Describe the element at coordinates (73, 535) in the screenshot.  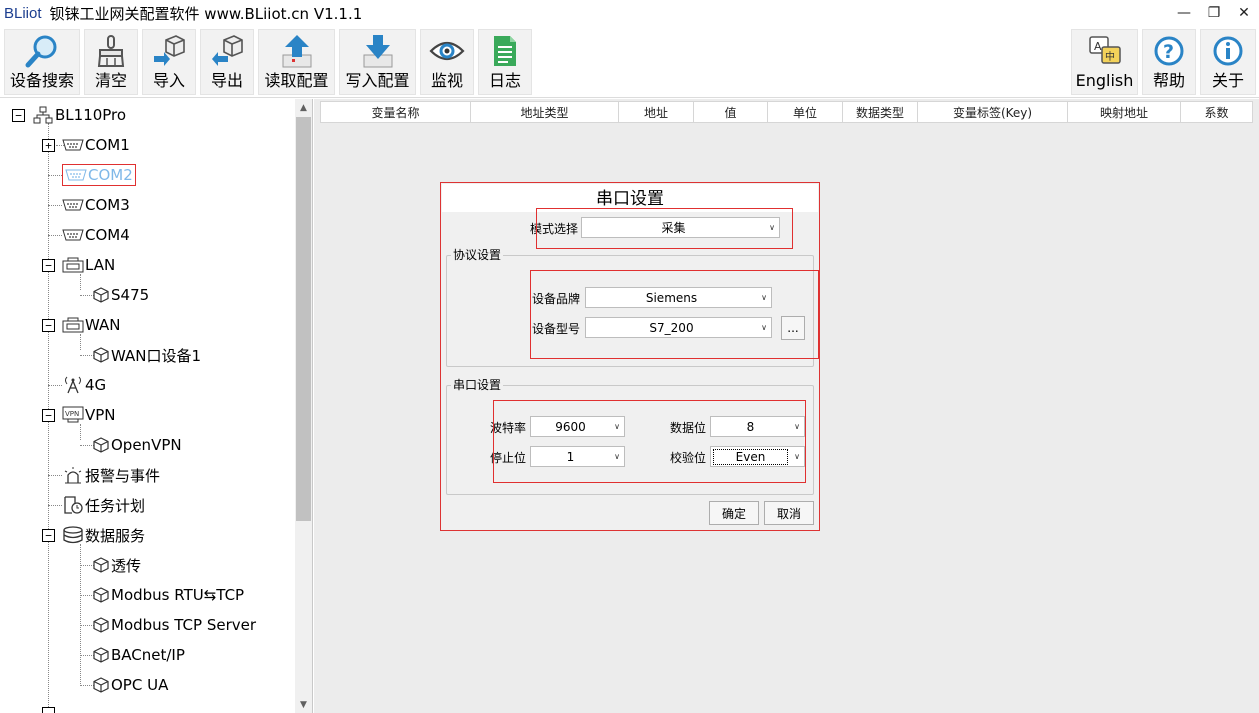
I see `database-icon` at that location.